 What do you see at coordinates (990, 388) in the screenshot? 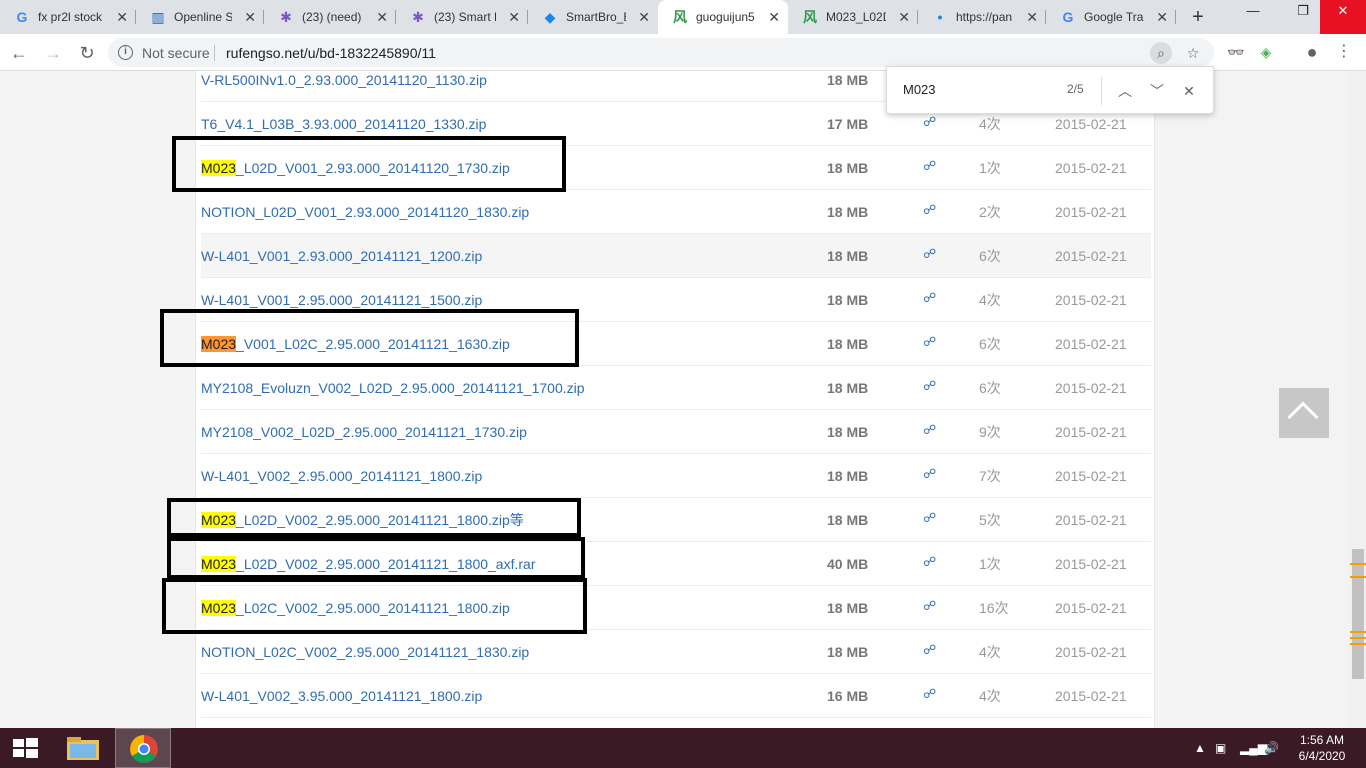
I see `download-count: 6次` at bounding box center [990, 388].